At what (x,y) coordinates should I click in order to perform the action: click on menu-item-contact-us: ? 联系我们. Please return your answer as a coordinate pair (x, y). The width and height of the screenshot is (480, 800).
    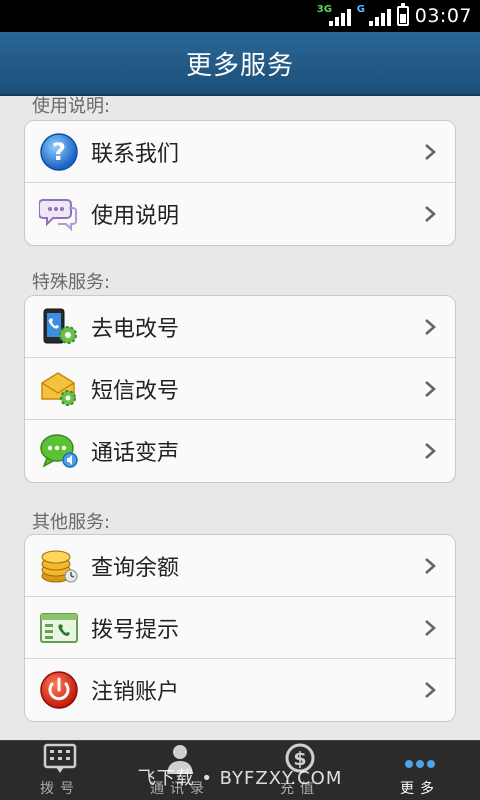
    Looking at the image, I should click on (240, 152).